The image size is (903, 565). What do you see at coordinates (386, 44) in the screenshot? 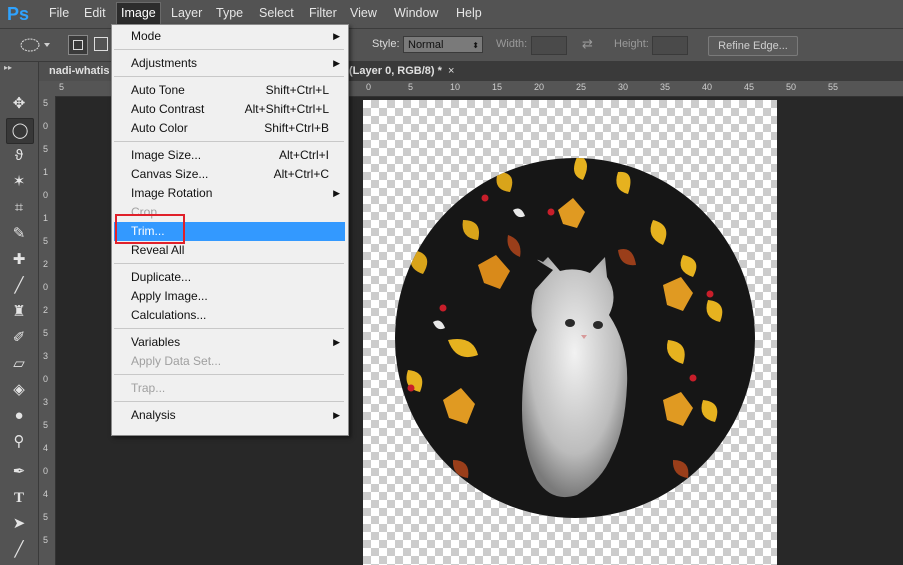
I see `style-label: Style:` at bounding box center [386, 44].